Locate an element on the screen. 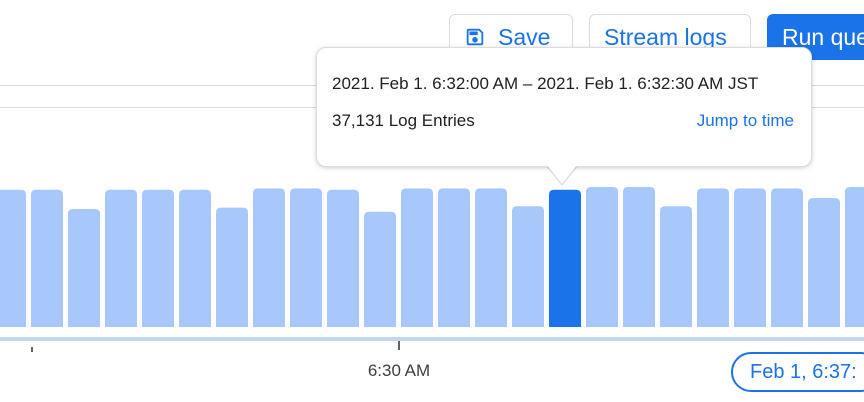 This screenshot has height=402, width=864. current-time-chip-label: Feb 1, 6:37: is located at coordinates (803, 371).